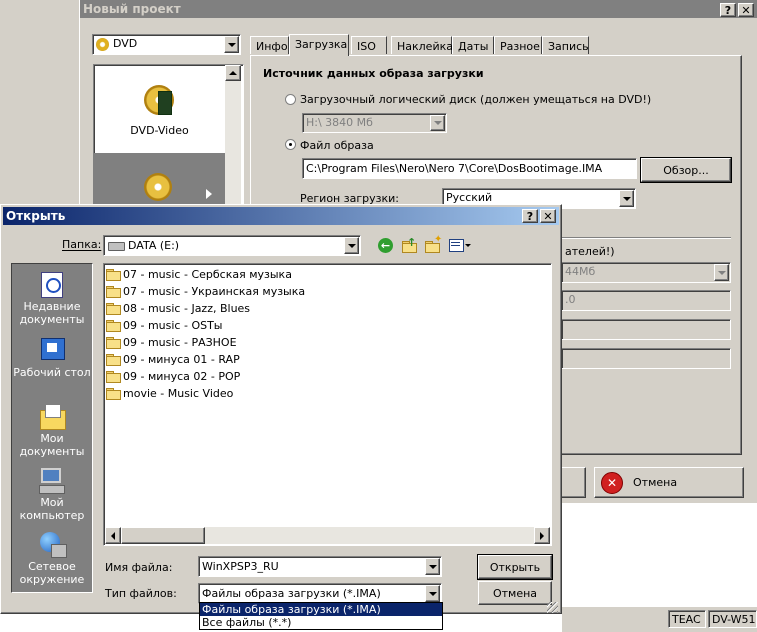  I want to click on nero-window-title: Новый проект, so click(132, 9).